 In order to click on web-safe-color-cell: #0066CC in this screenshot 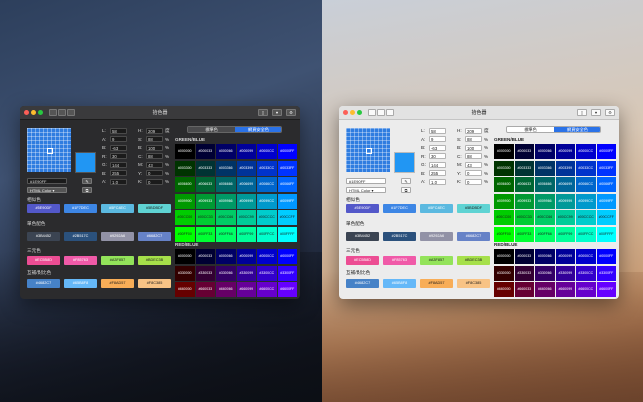, I will do `click(586, 184)`.